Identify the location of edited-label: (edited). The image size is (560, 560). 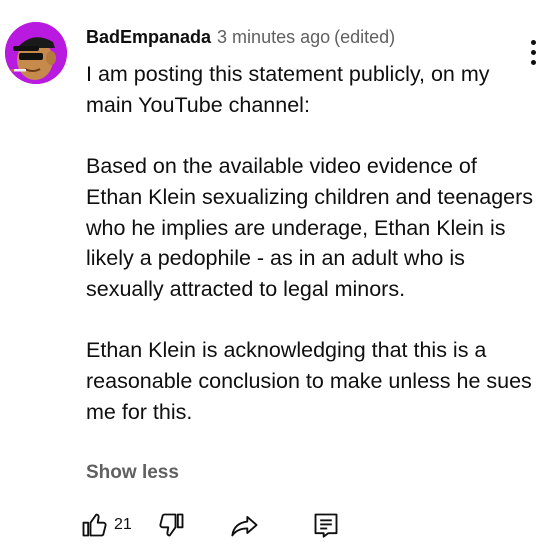
(365, 37).